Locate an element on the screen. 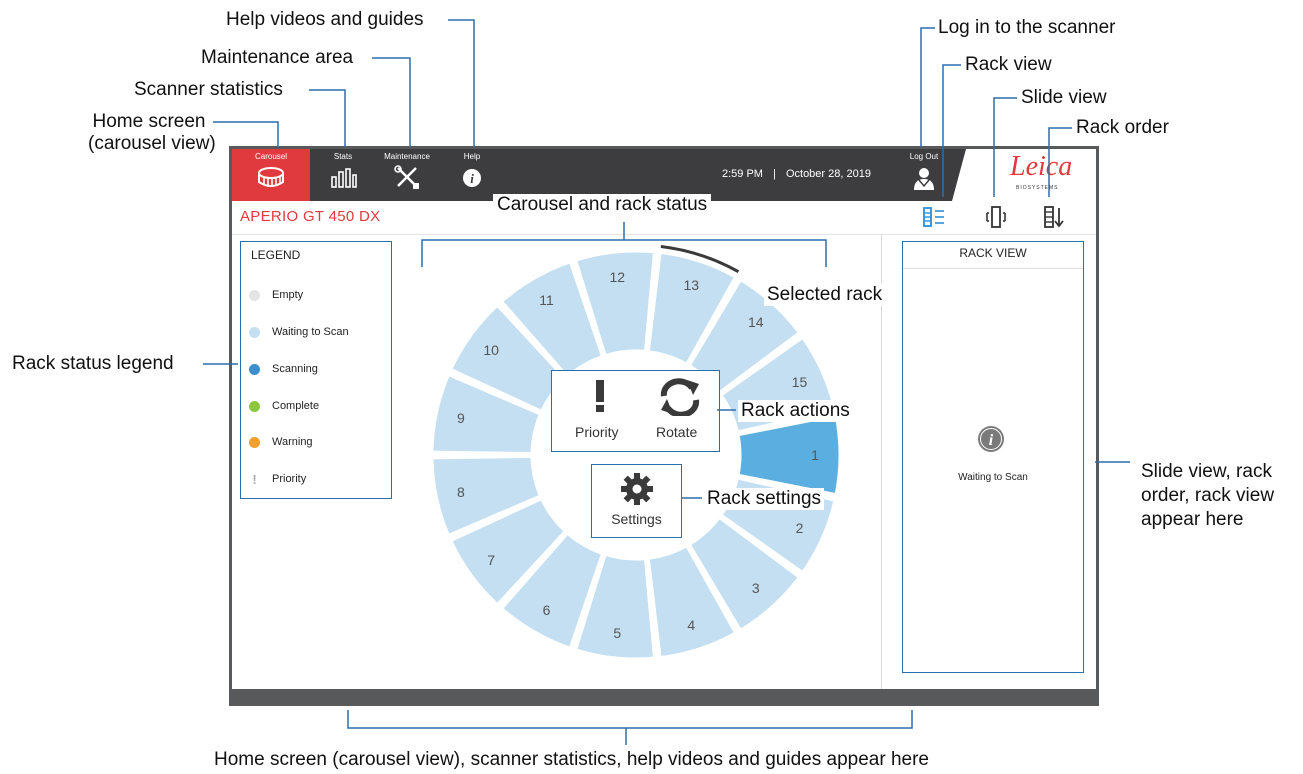 This screenshot has height=774, width=1303. callout-right-panel-line2: order, rack view is located at coordinates (1208, 495).